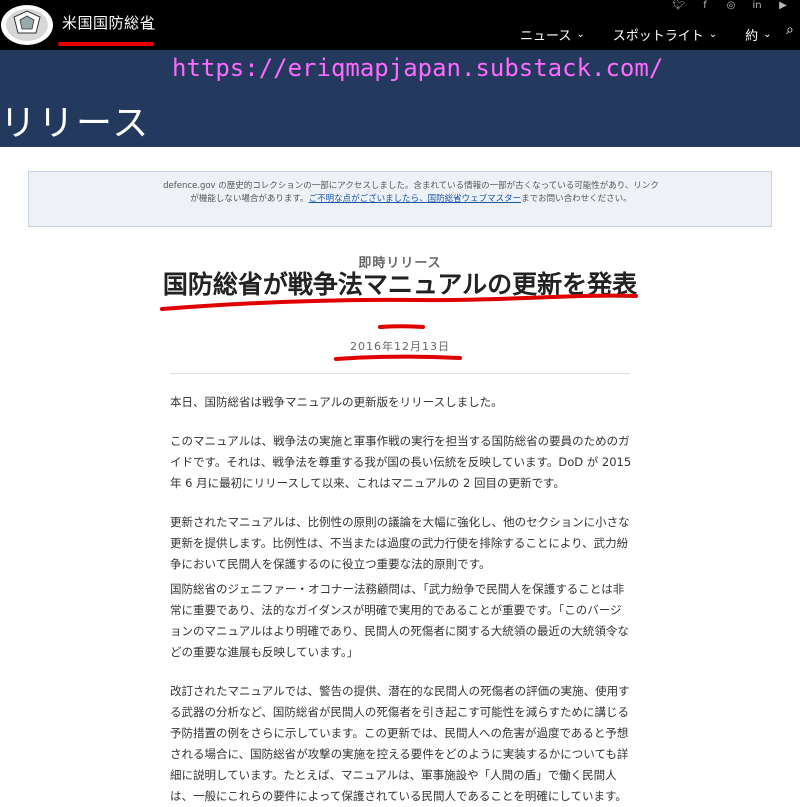  What do you see at coordinates (705, 7) in the screenshot?
I see `facebook-icon: f` at bounding box center [705, 7].